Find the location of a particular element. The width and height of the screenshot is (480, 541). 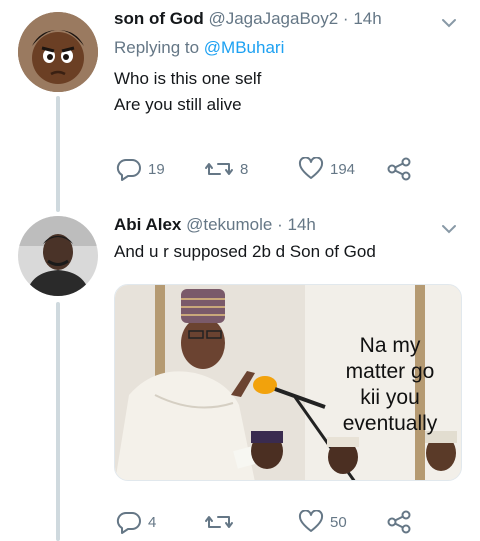

retweet-count: 8 is located at coordinates (244, 169).